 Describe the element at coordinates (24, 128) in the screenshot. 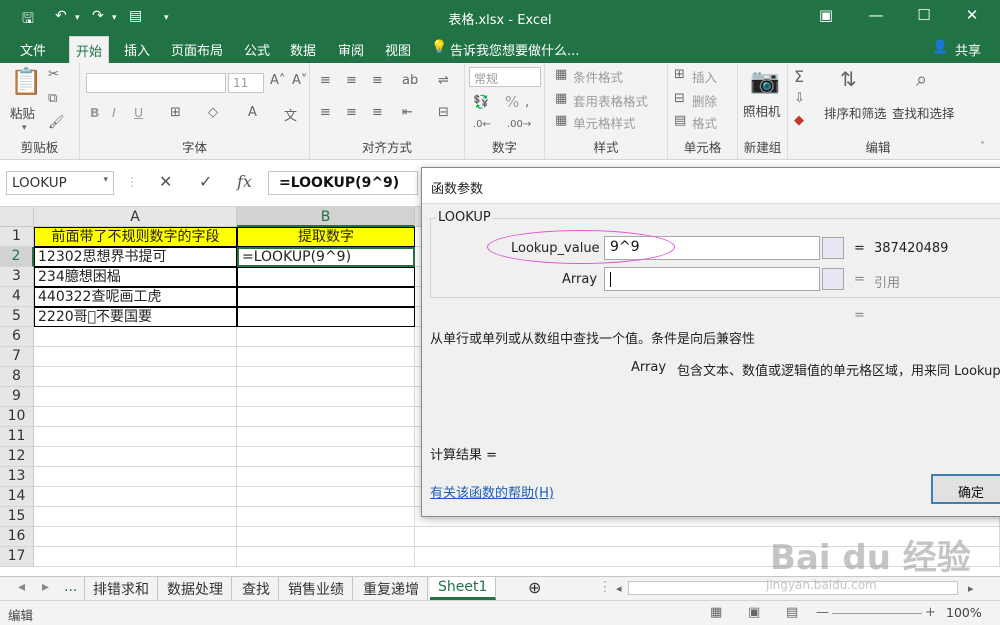

I see `paste-dropdown-icon: ▾` at that location.